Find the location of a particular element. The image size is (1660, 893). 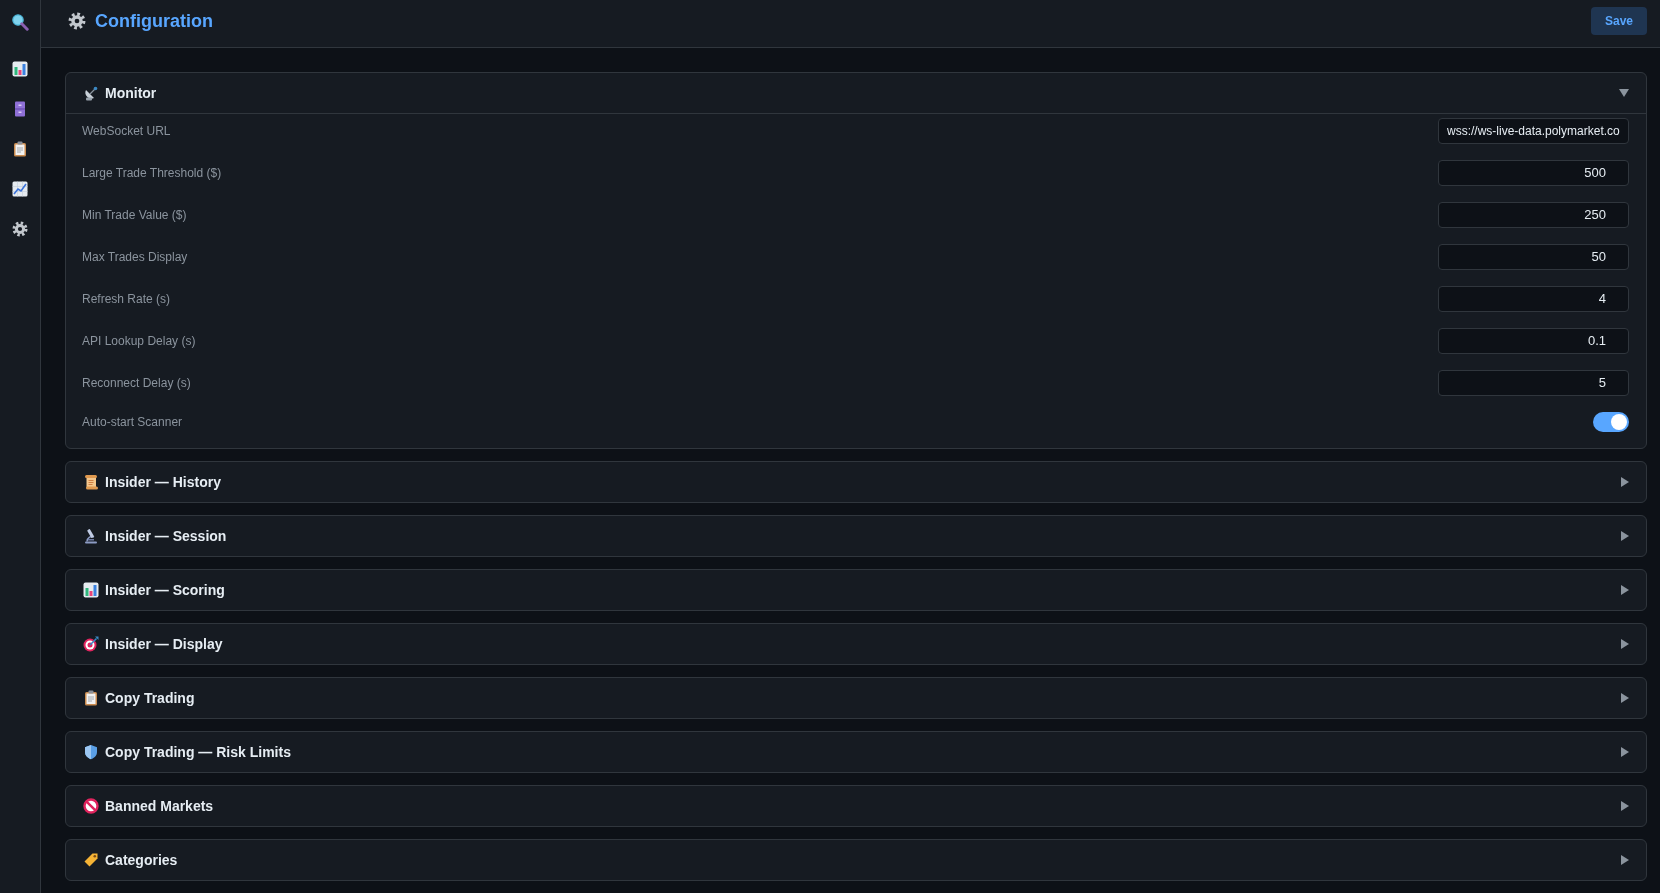

section-header: Copy Trading — Risk Limits is located at coordinates (856, 752).